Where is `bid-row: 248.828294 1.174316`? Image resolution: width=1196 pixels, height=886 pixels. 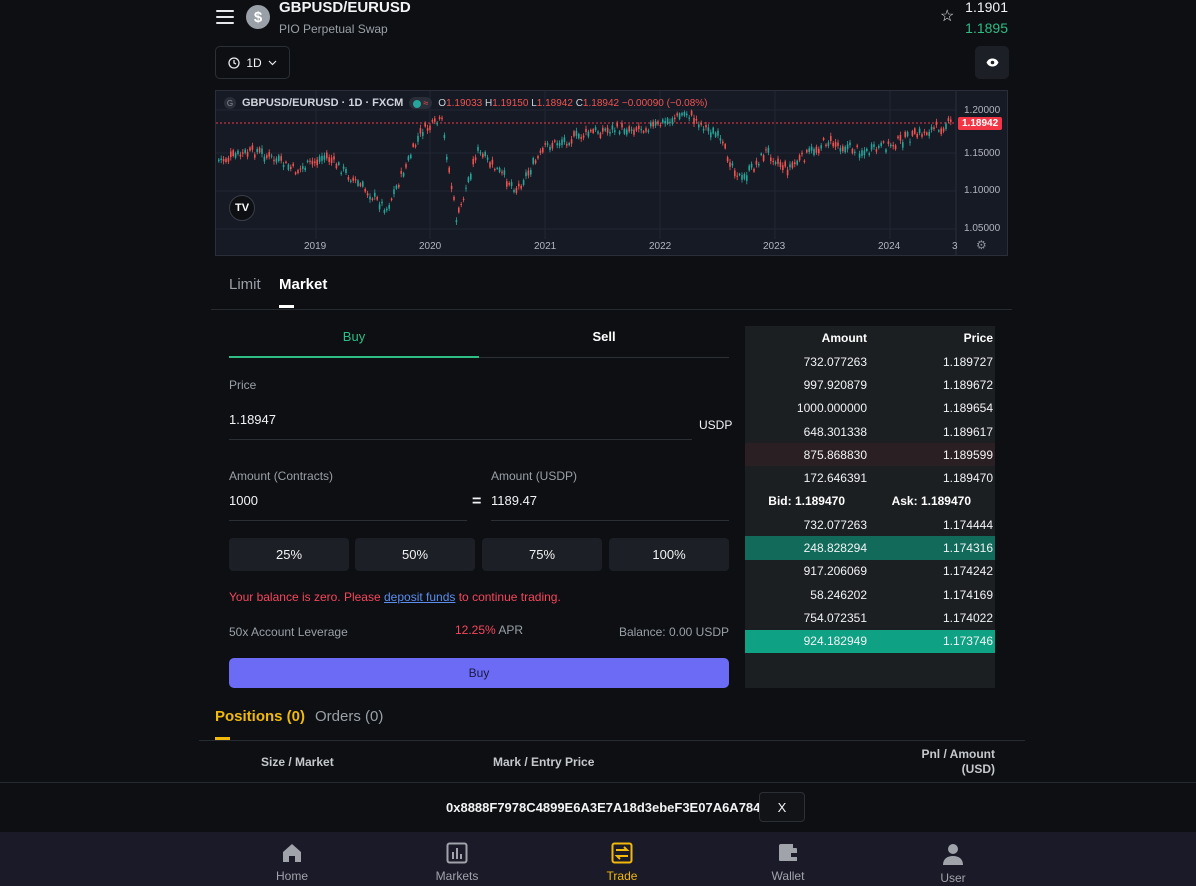 bid-row: 248.828294 1.174316 is located at coordinates (870, 548).